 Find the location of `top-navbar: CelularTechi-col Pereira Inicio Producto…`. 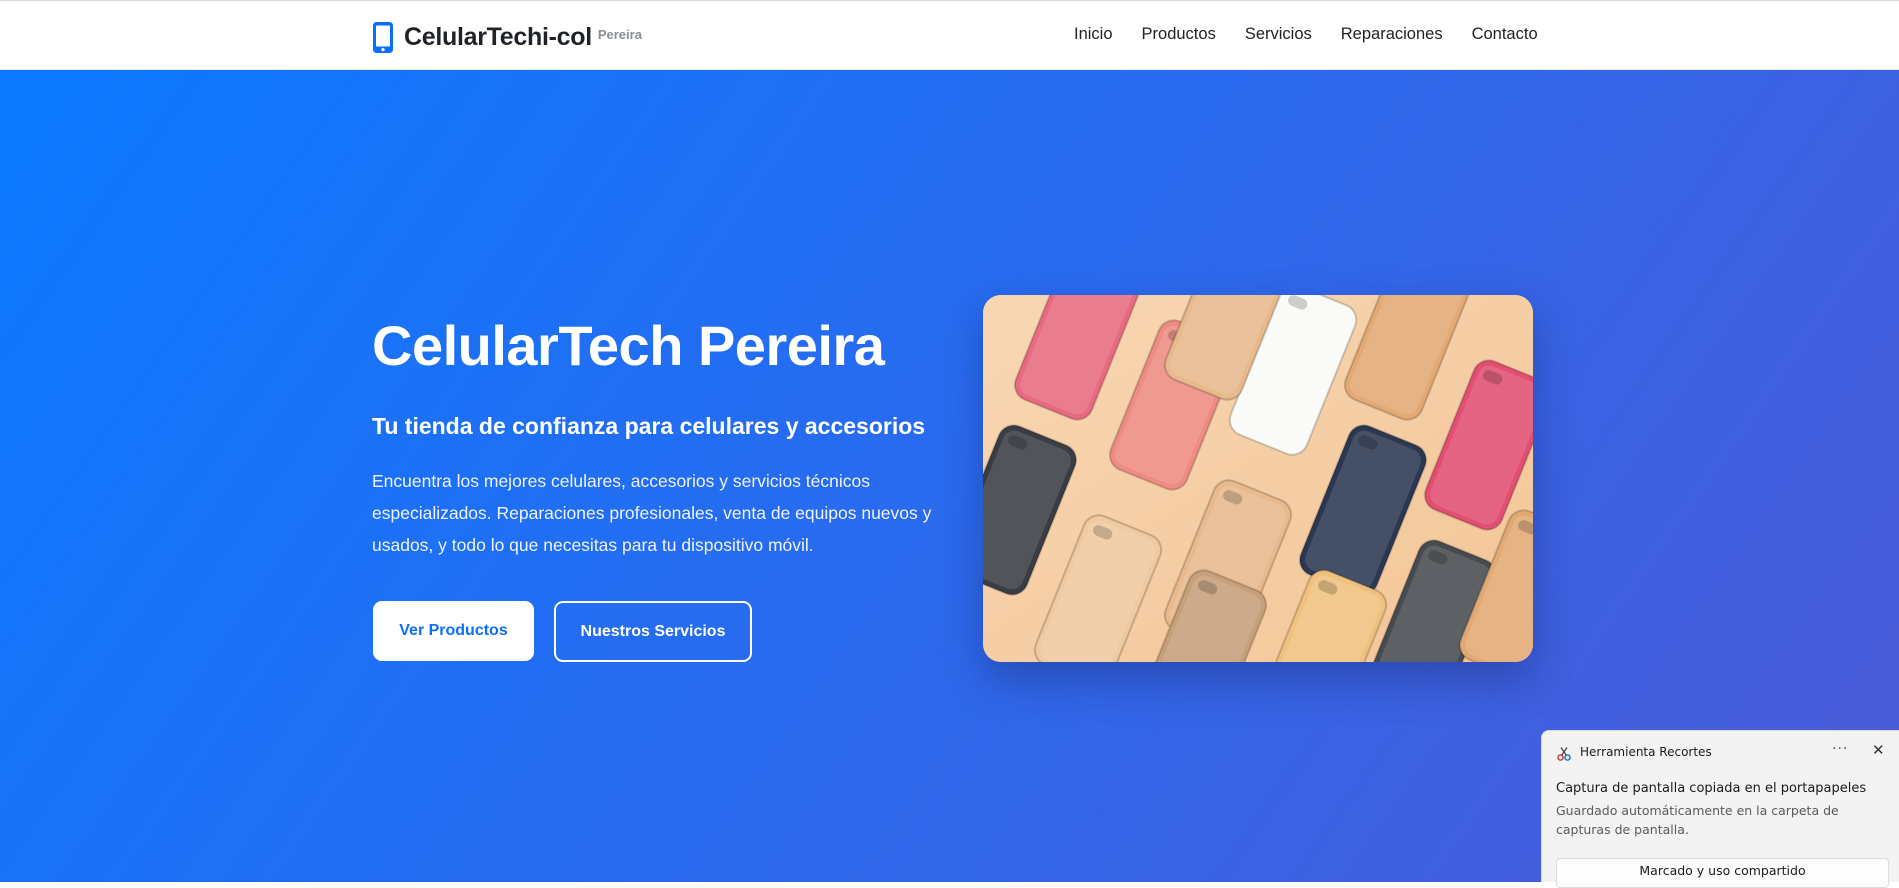

top-navbar: CelularTechi-col Pereira Inicio Producto… is located at coordinates (949, 35).